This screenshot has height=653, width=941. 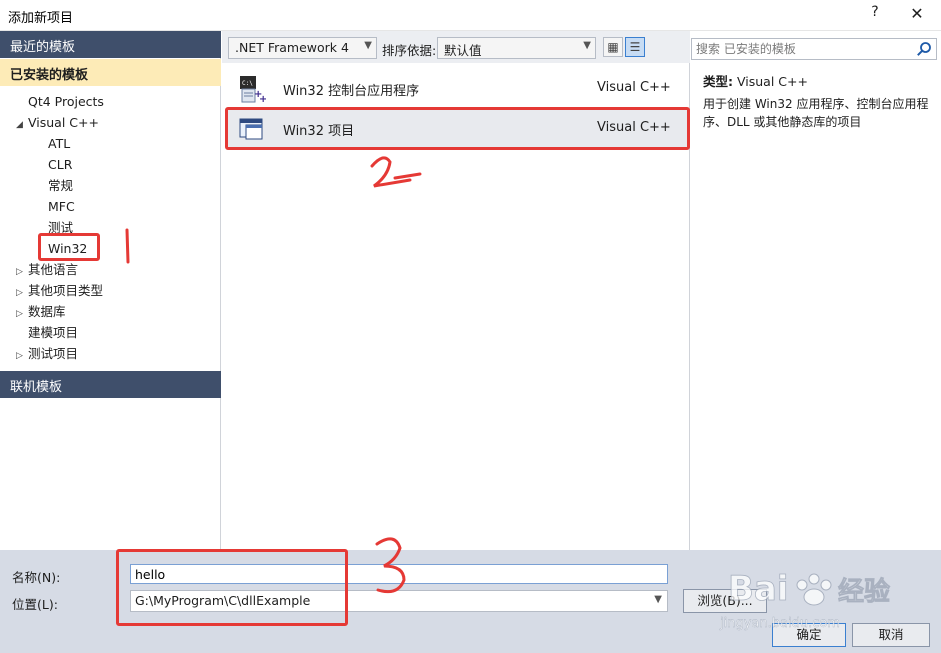 I want to click on watermark-brand-2: 经验, so click(x=864, y=591).